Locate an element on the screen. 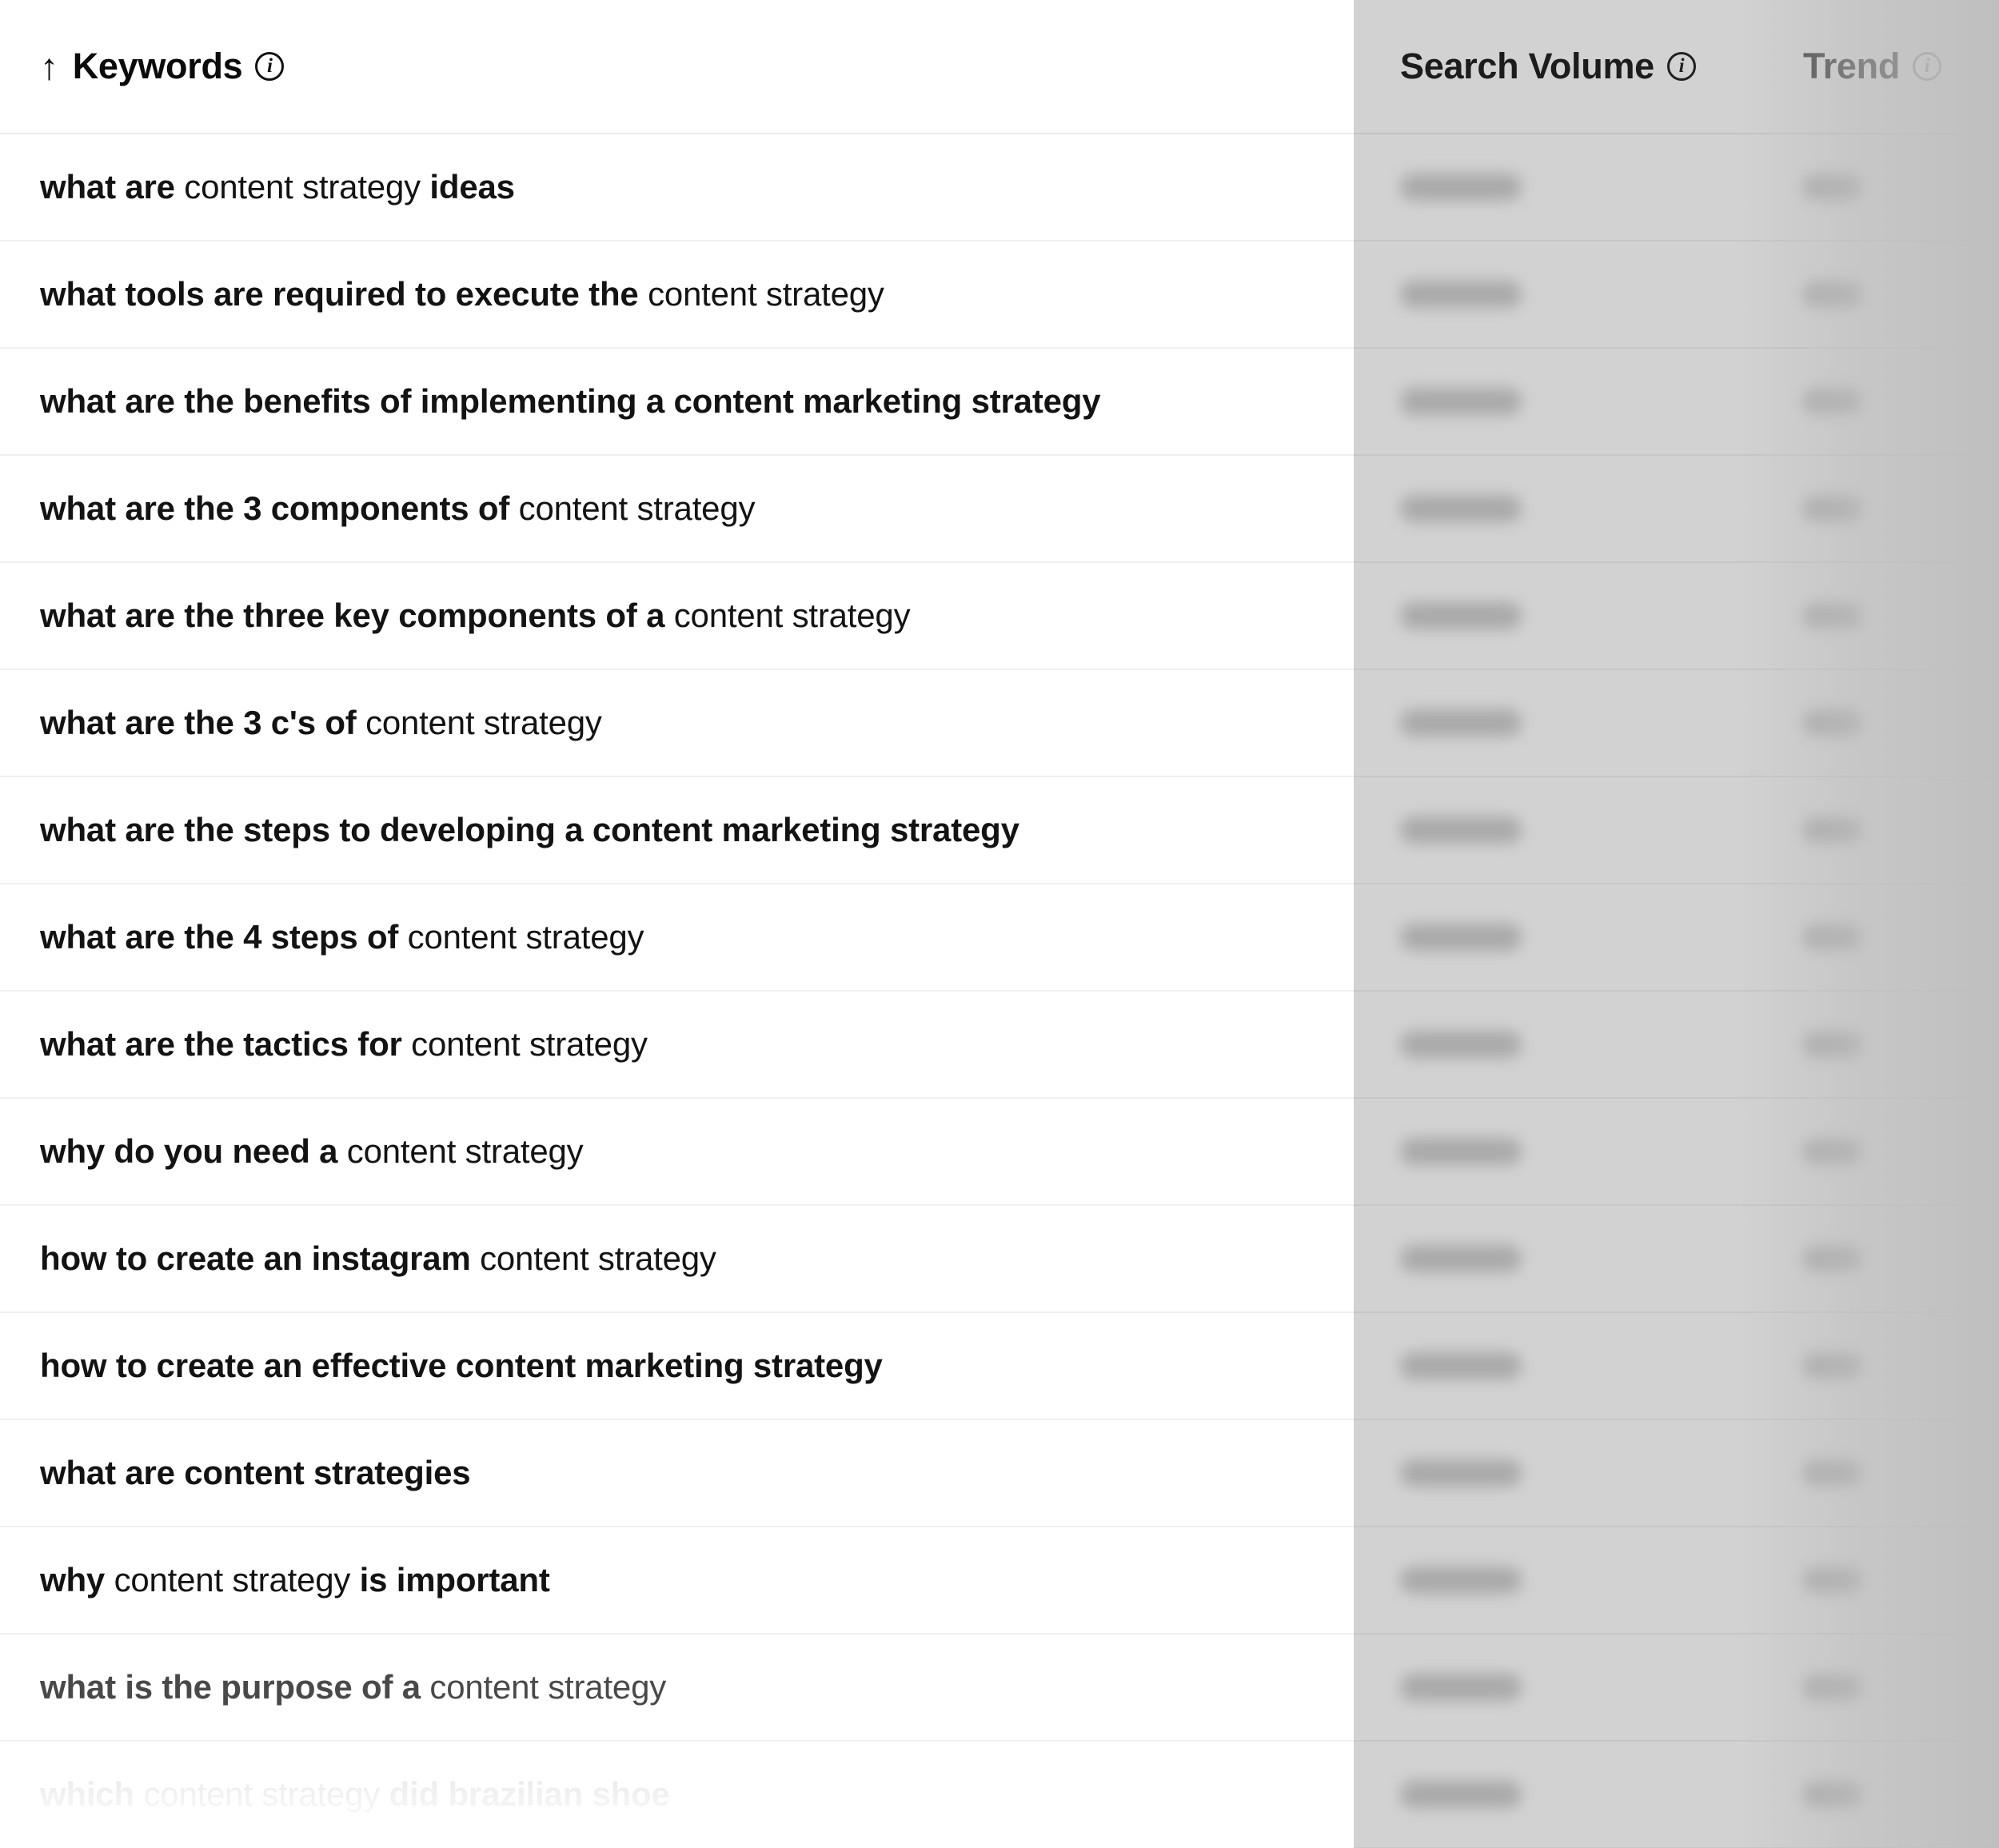 Image resolution: width=1999 pixels, height=1848 pixels. column-header-keywords: ↑ Keywords is located at coordinates (677, 66).